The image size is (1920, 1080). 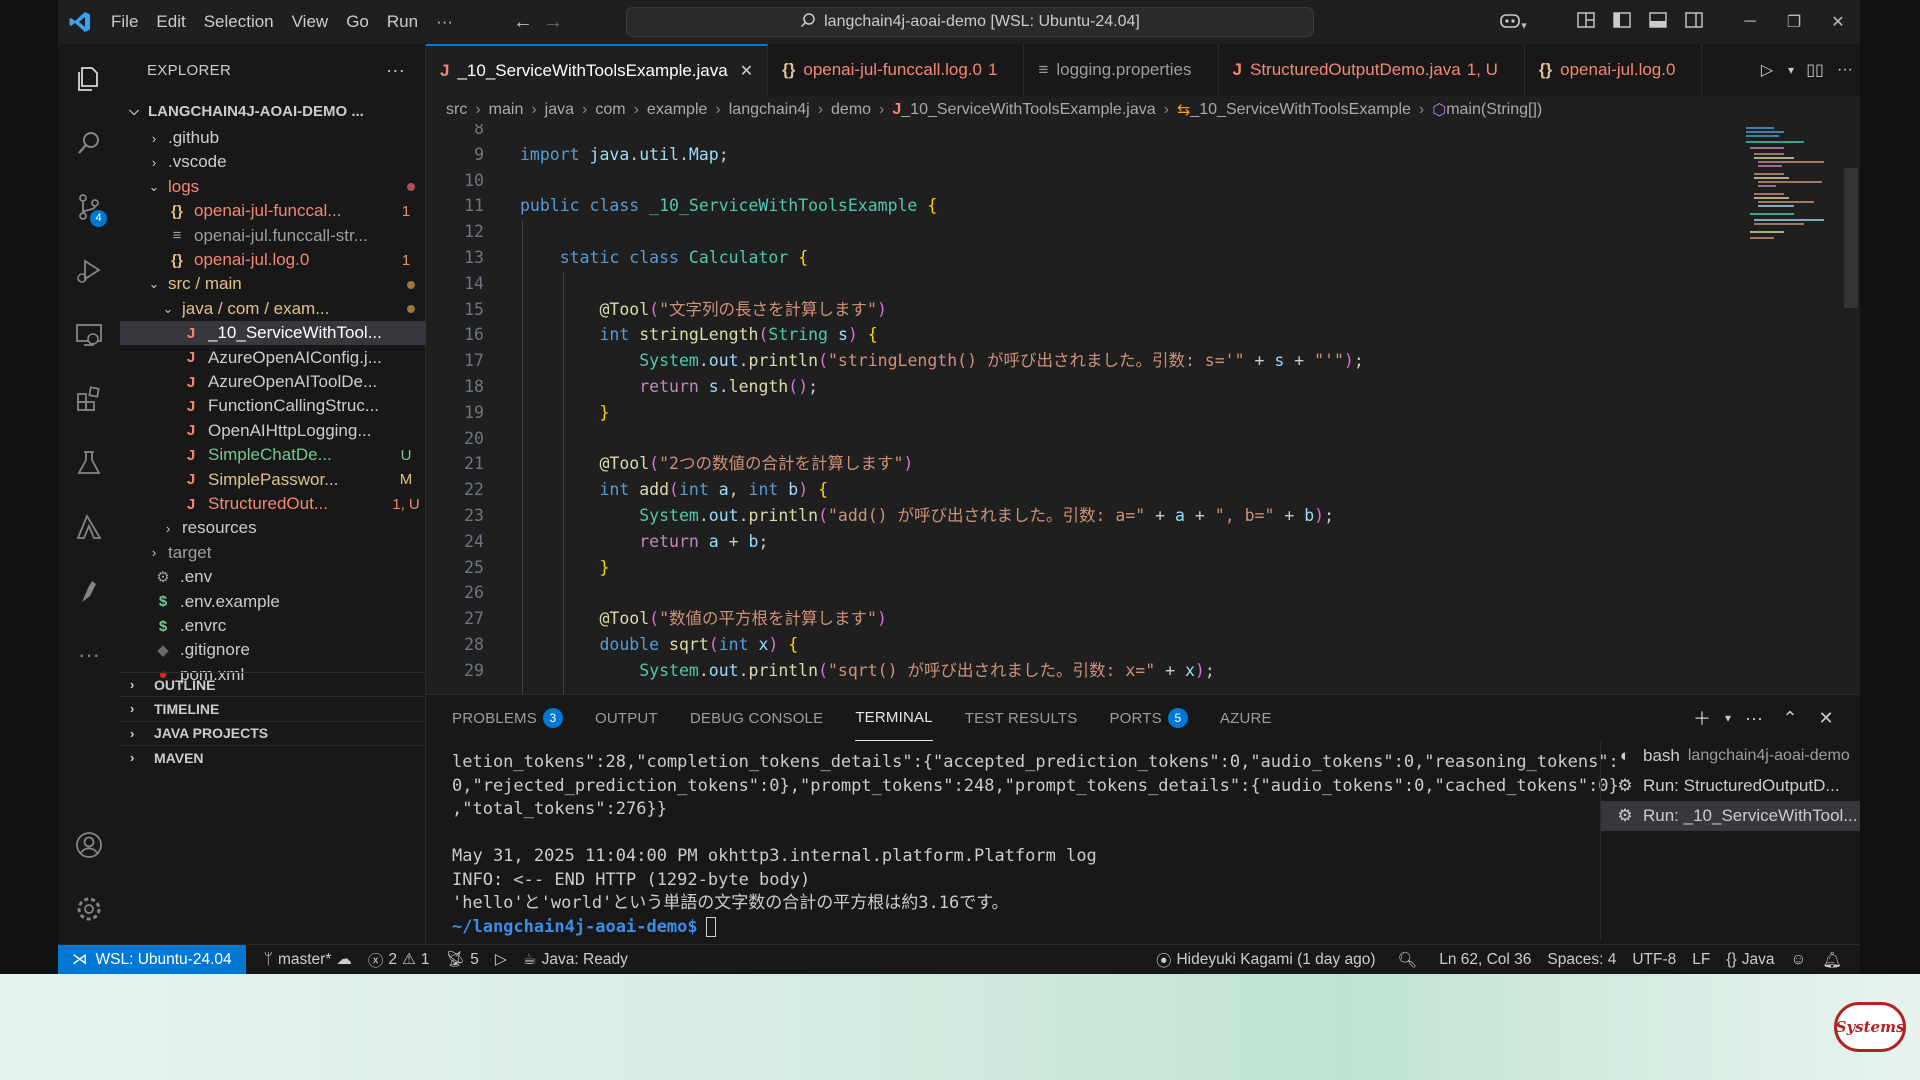 What do you see at coordinates (575, 959) in the screenshot?
I see `java-status: ☕︎ Java: Ready` at bounding box center [575, 959].